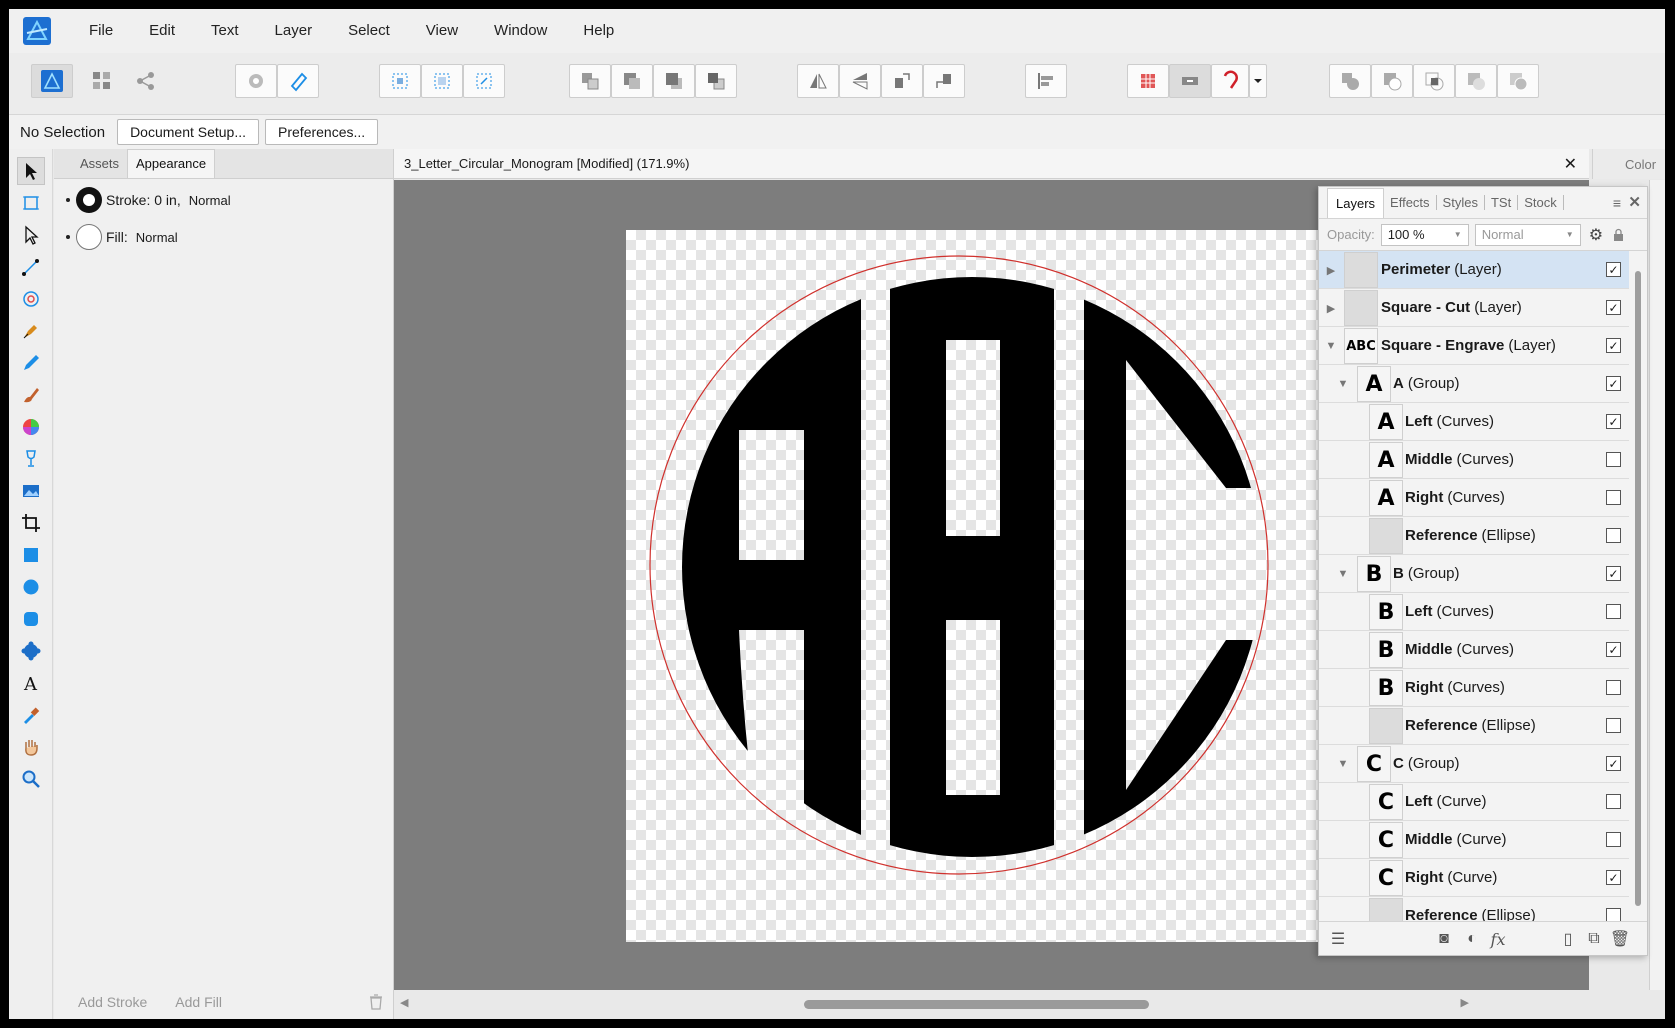 This screenshot has height=1028, width=1675. I want to click on arrange-back-button, so click(590, 81).